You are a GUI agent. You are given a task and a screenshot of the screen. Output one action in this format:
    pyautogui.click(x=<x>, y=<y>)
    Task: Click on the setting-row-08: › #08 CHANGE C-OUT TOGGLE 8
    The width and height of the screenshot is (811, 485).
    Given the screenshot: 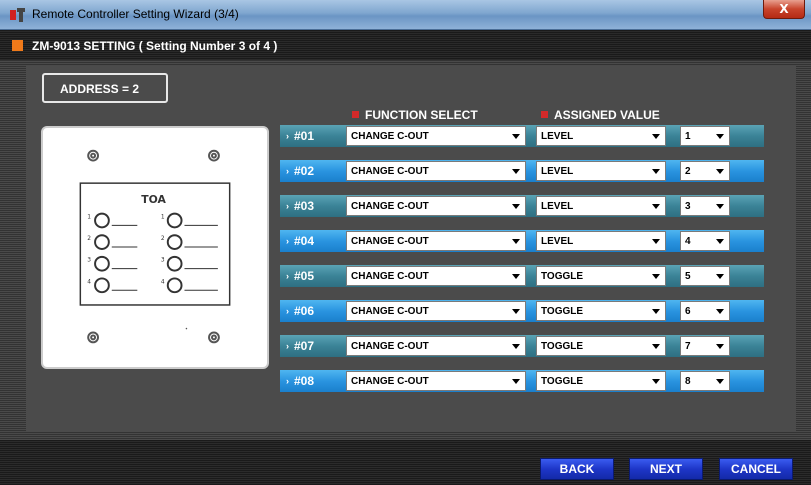 What is the action you would take?
    pyautogui.click(x=522, y=381)
    